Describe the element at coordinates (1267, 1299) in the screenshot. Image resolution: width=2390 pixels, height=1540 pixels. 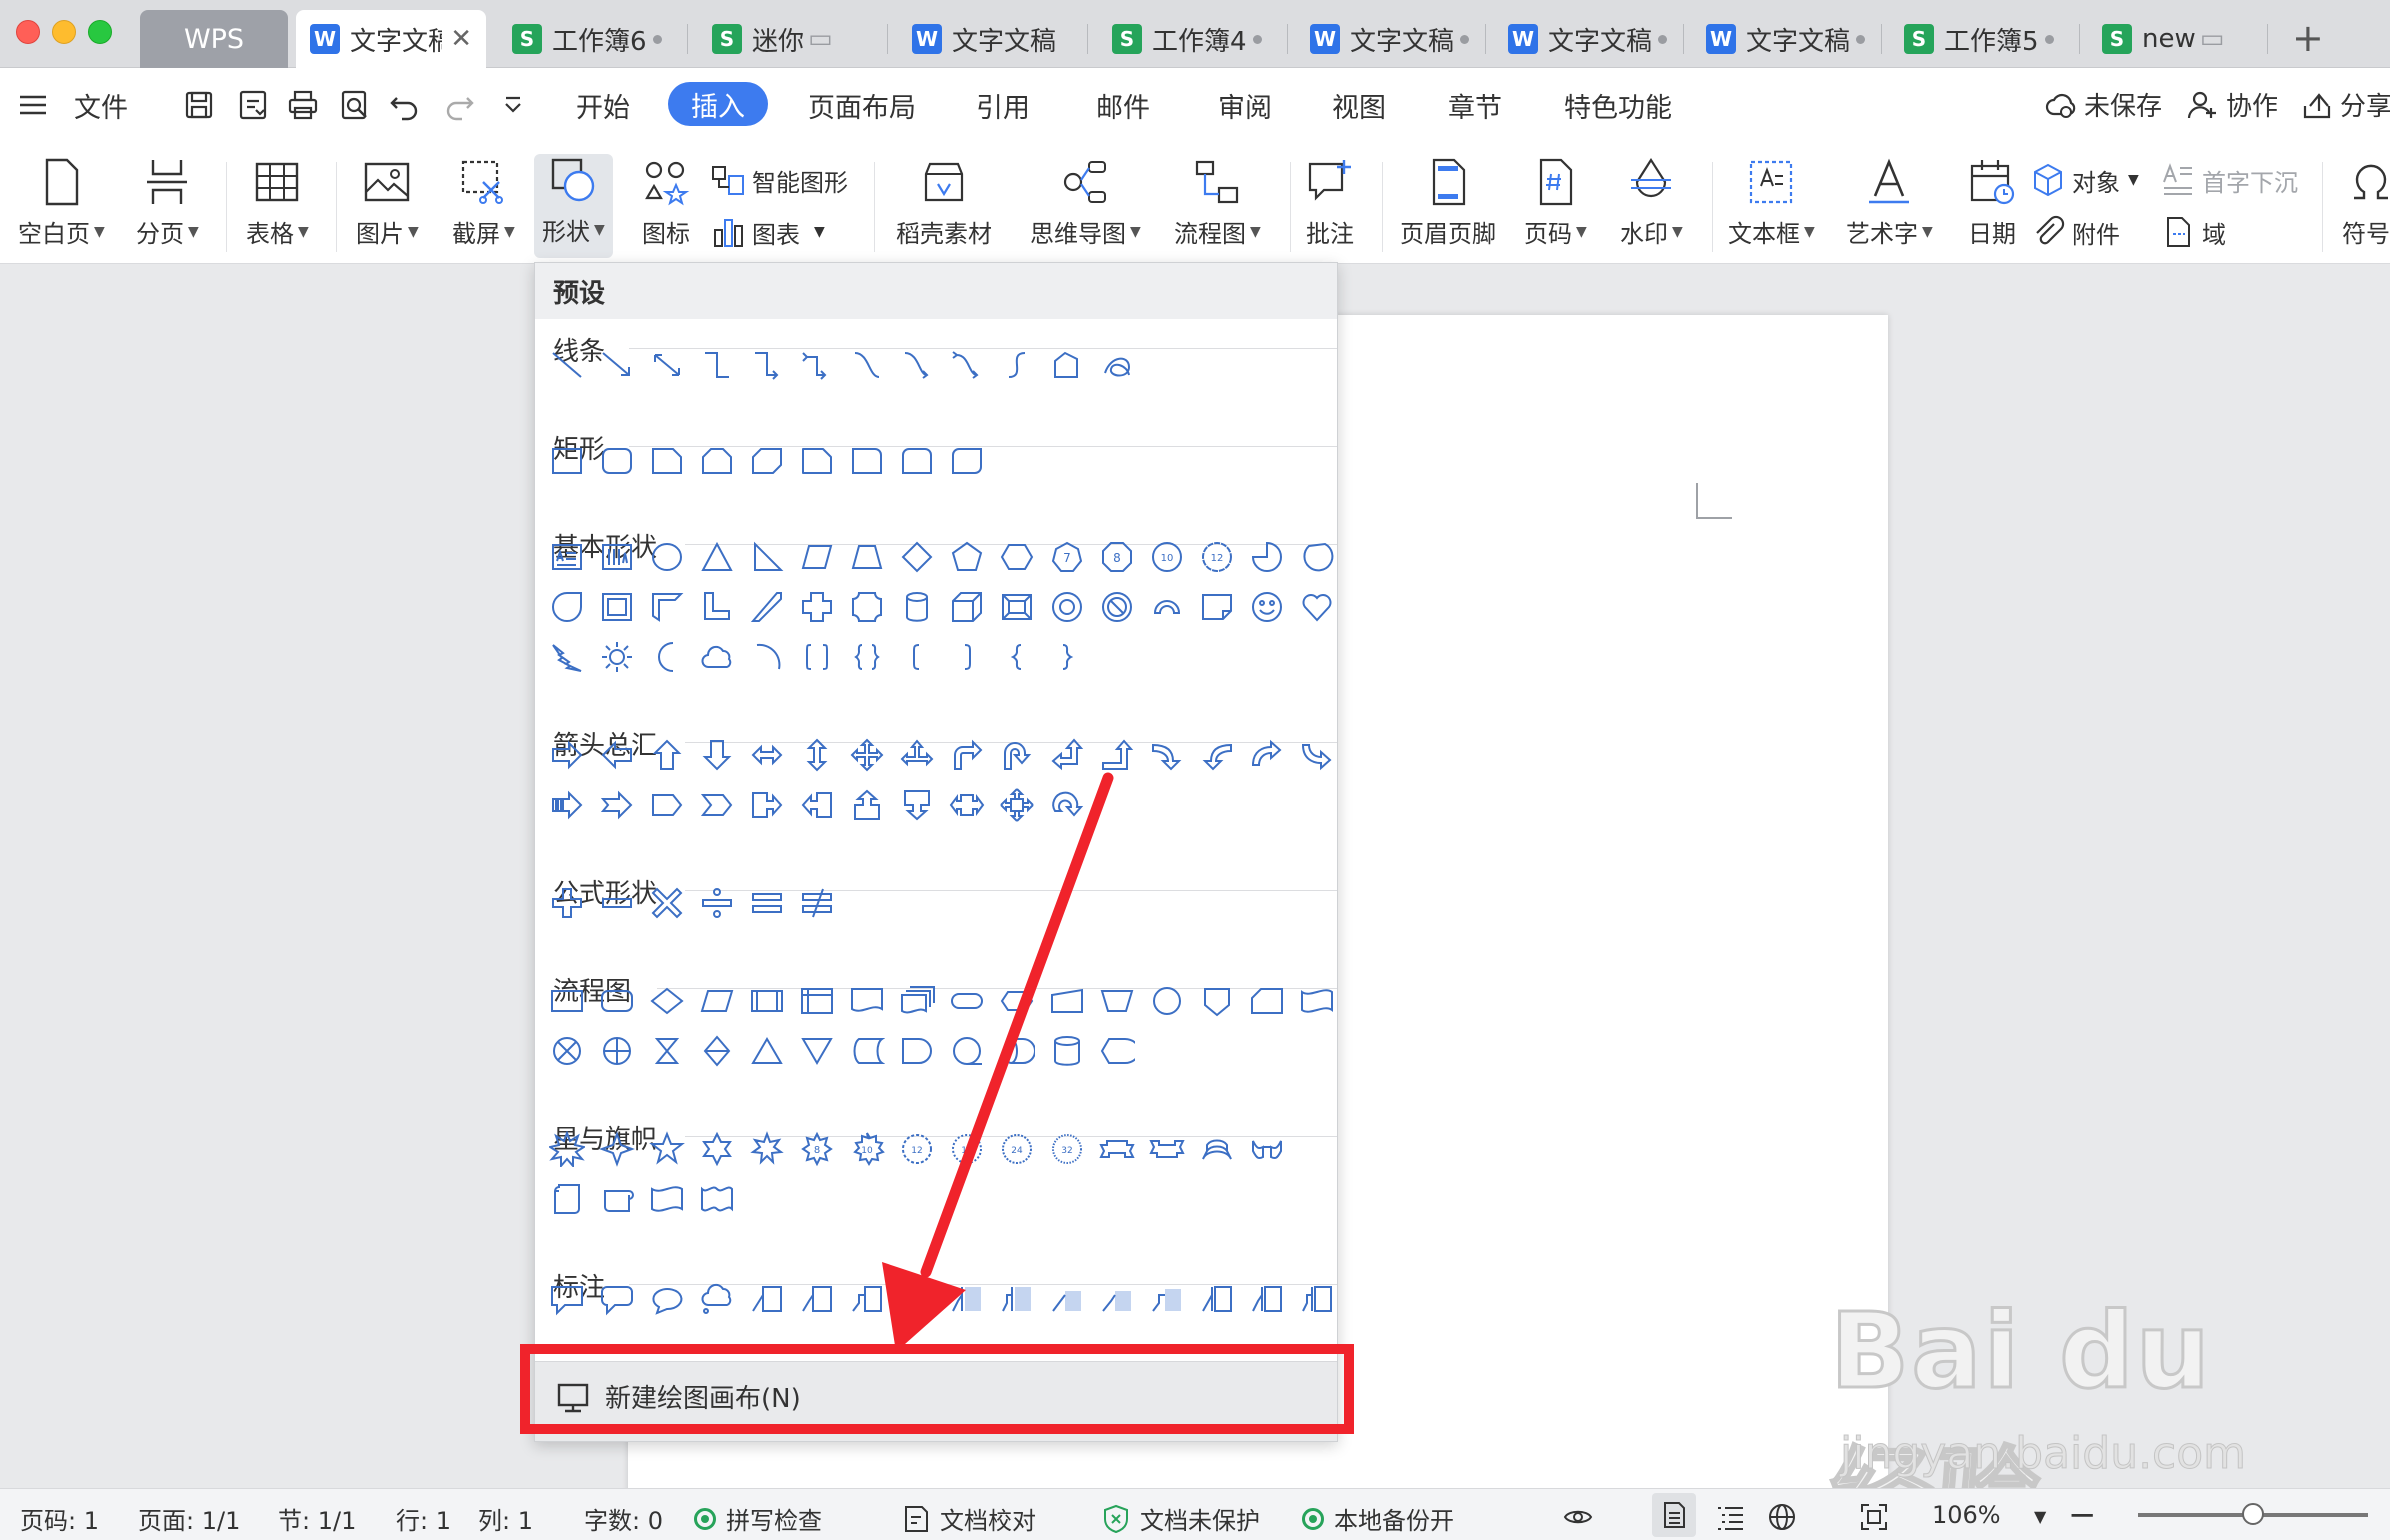
I see `shape-cbord2` at that location.